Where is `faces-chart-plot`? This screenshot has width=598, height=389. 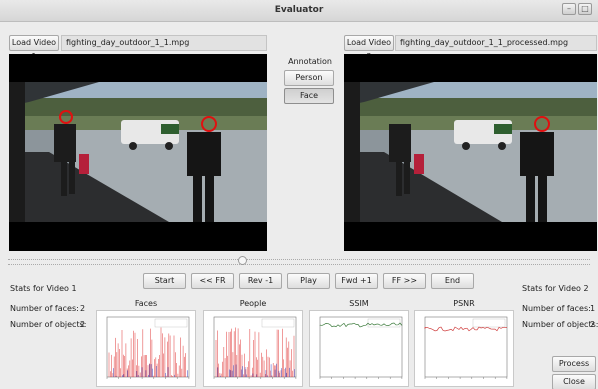 faces-chart-plot is located at coordinates (148, 347).